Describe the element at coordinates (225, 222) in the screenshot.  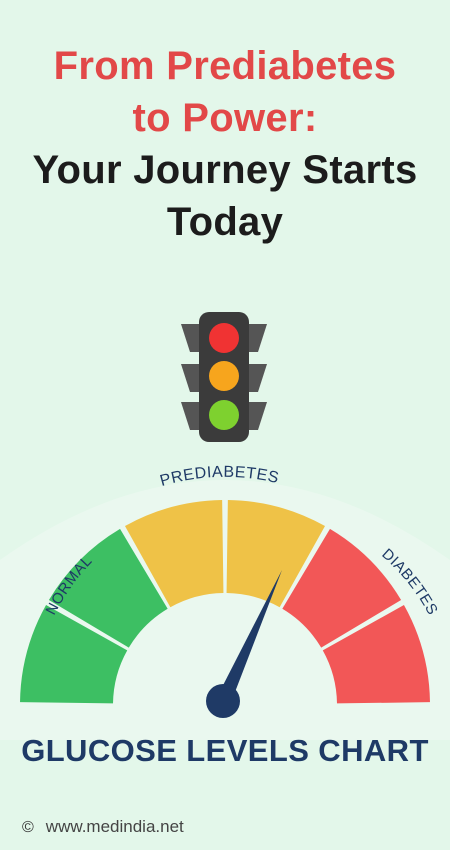
I see `title-line-4: Today` at that location.